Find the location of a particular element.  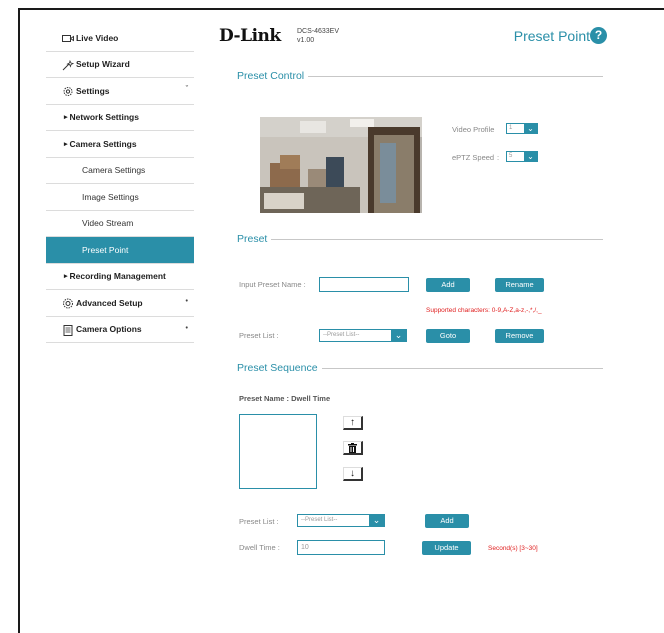

selected-value: 1 is located at coordinates (511, 128).